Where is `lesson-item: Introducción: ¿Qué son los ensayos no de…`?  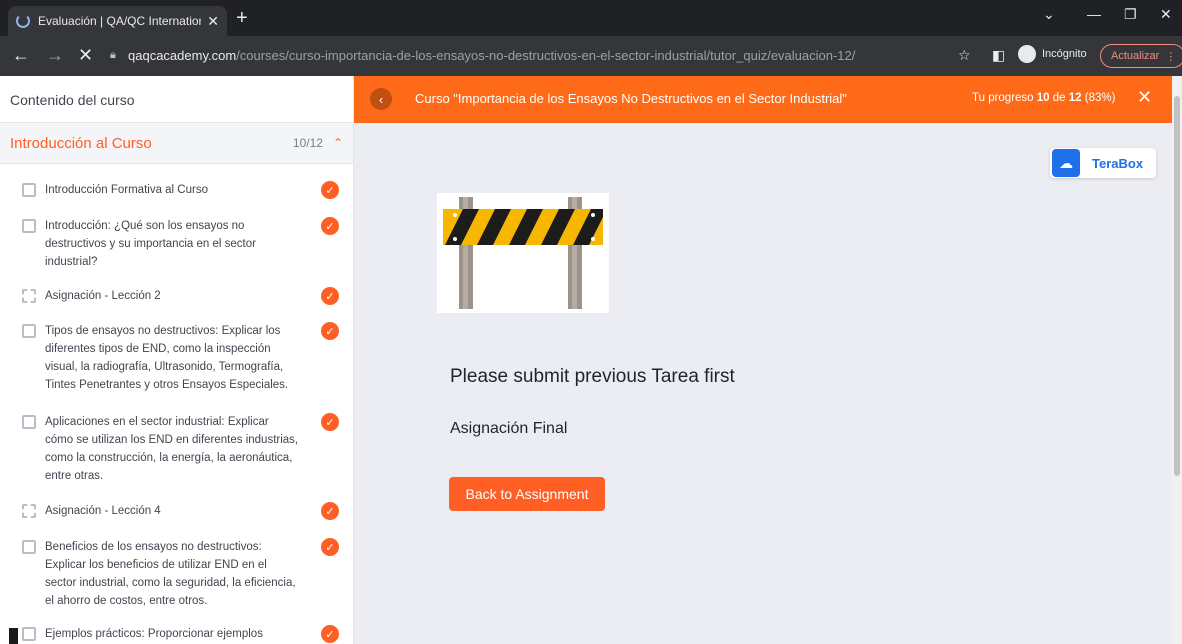
lesson-item: Introducción: ¿Qué son los ensayos no de… is located at coordinates (183, 244).